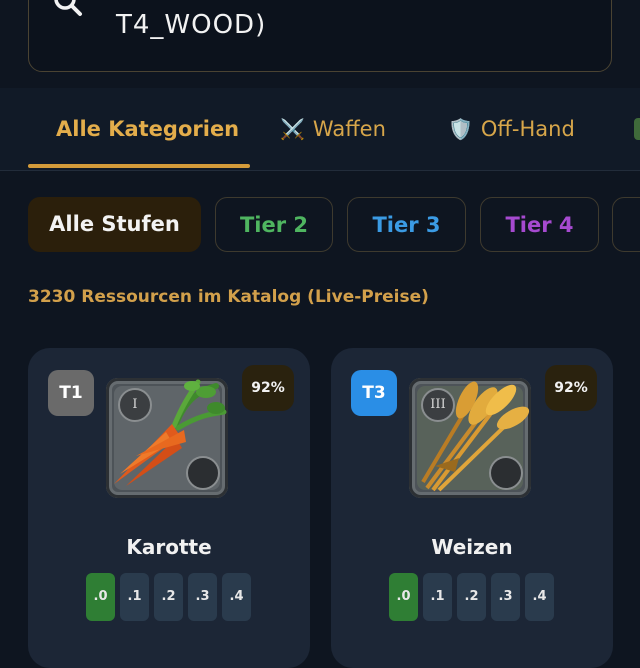 This screenshot has width=640, height=668. Describe the element at coordinates (626, 224) in the screenshot. I see `tier-chip-partial` at that location.